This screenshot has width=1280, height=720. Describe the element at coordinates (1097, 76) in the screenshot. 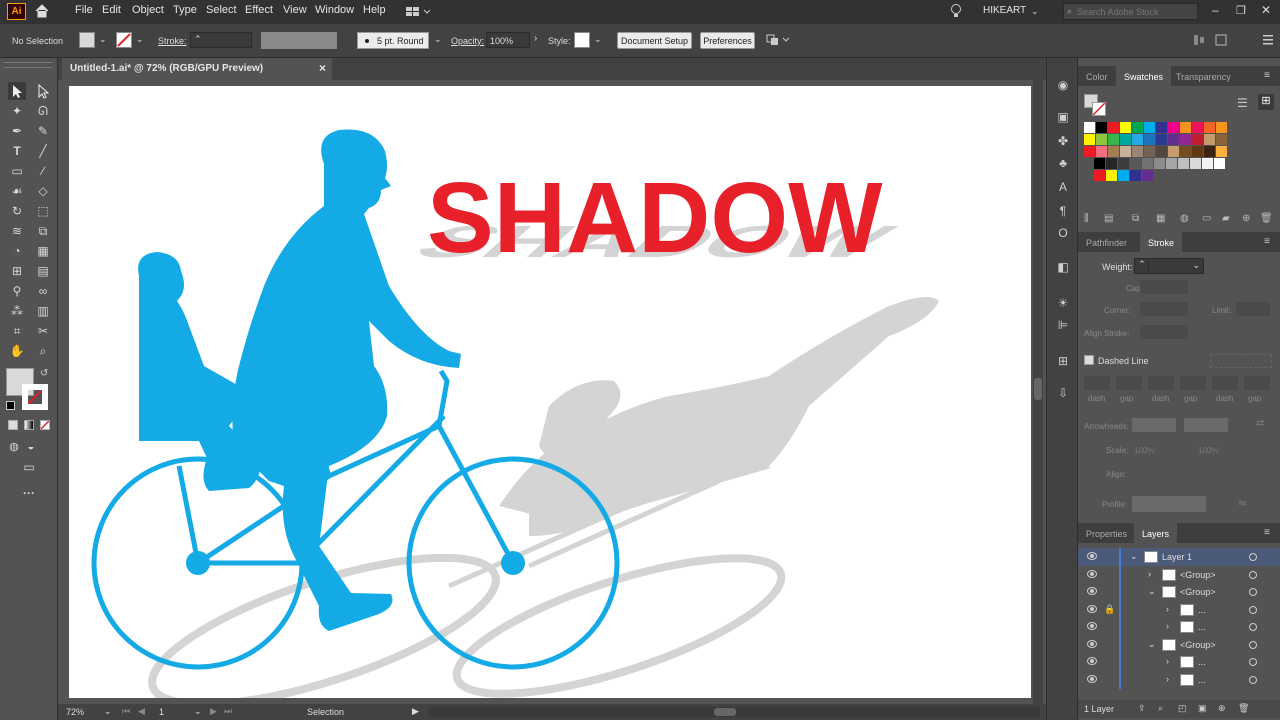

I see `tab-color: Color` at that location.